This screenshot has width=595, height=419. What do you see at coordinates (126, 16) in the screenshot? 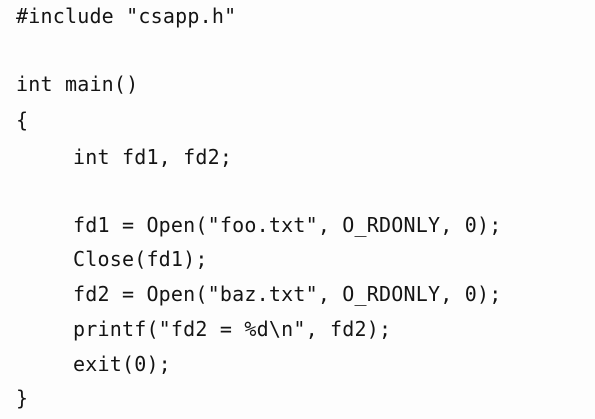
I see `code-line-include: #include "csapp.h"` at bounding box center [126, 16].